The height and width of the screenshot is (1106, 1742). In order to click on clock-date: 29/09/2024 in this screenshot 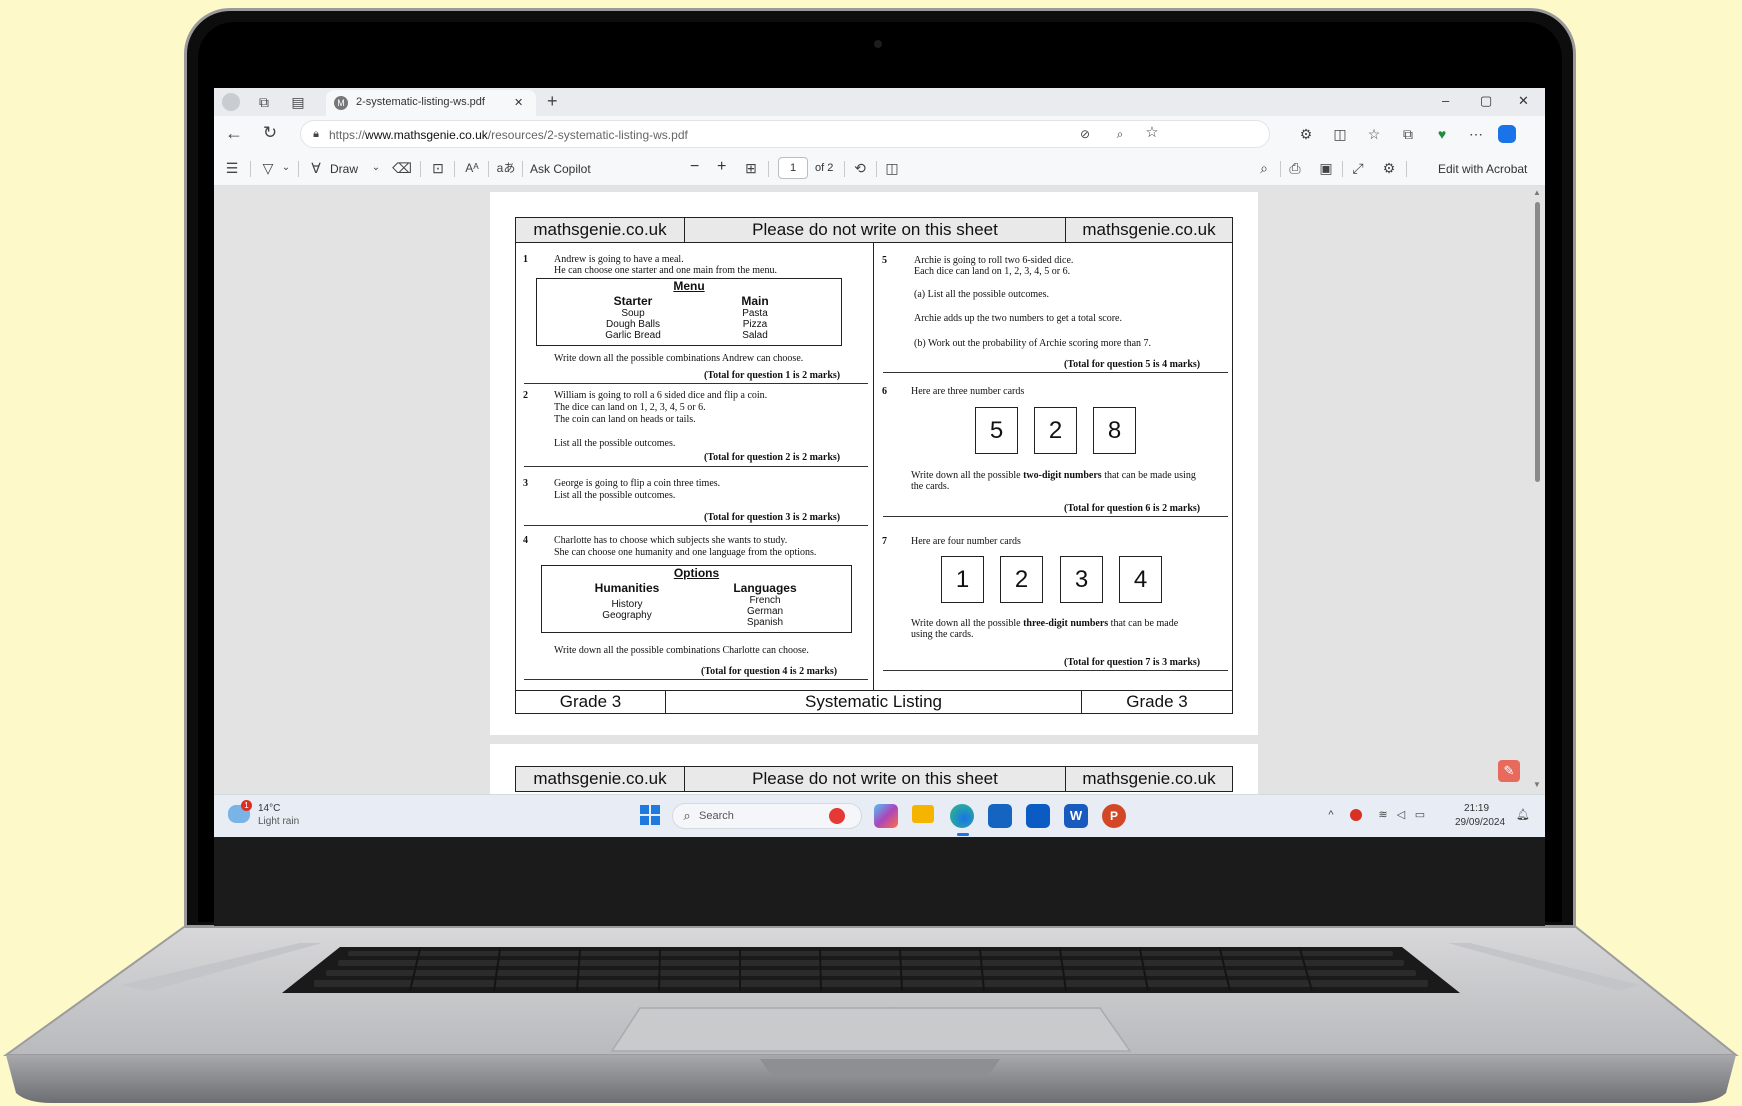, I will do `click(1480, 822)`.